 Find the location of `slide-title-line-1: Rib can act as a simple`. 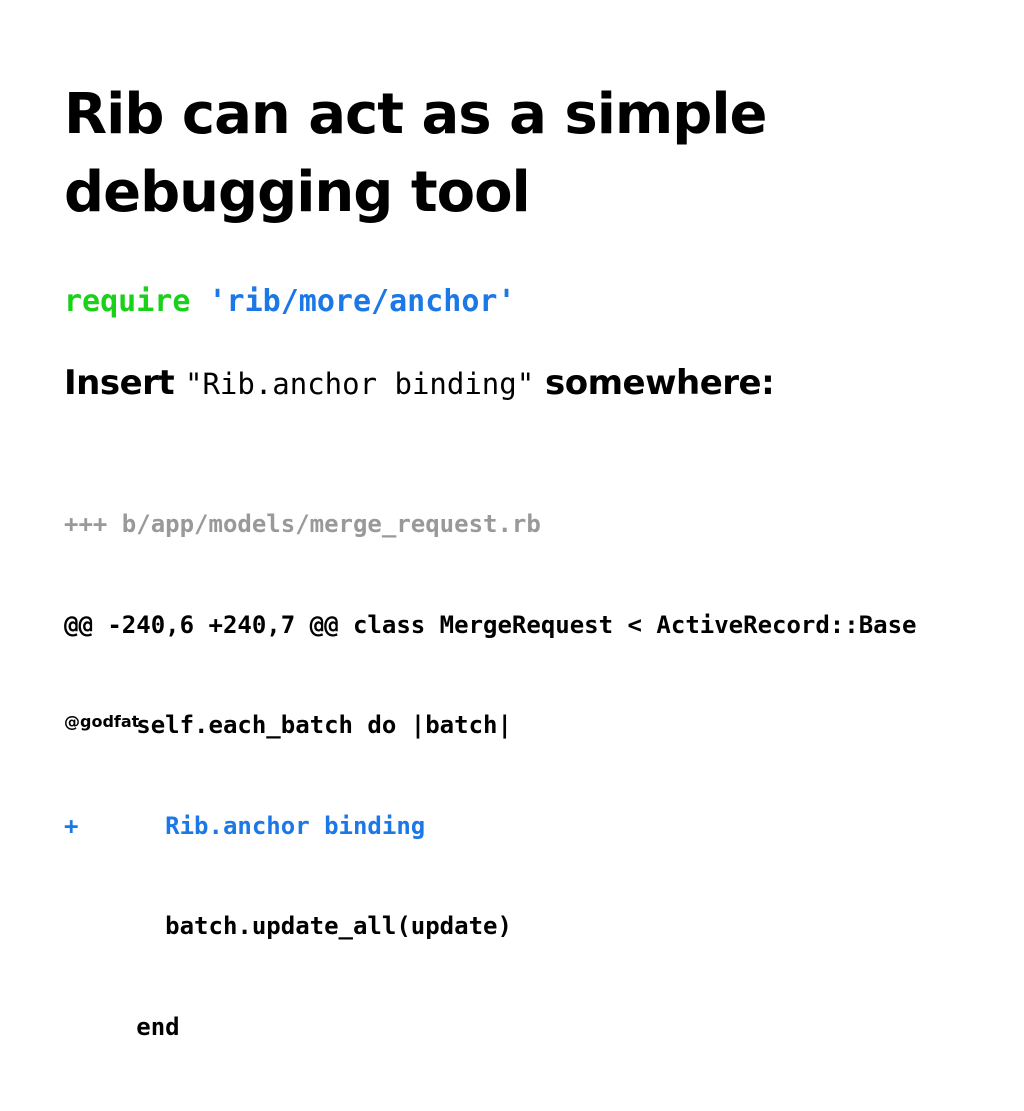

slide-title-line-1: Rib can act as a simple is located at coordinates (416, 114).